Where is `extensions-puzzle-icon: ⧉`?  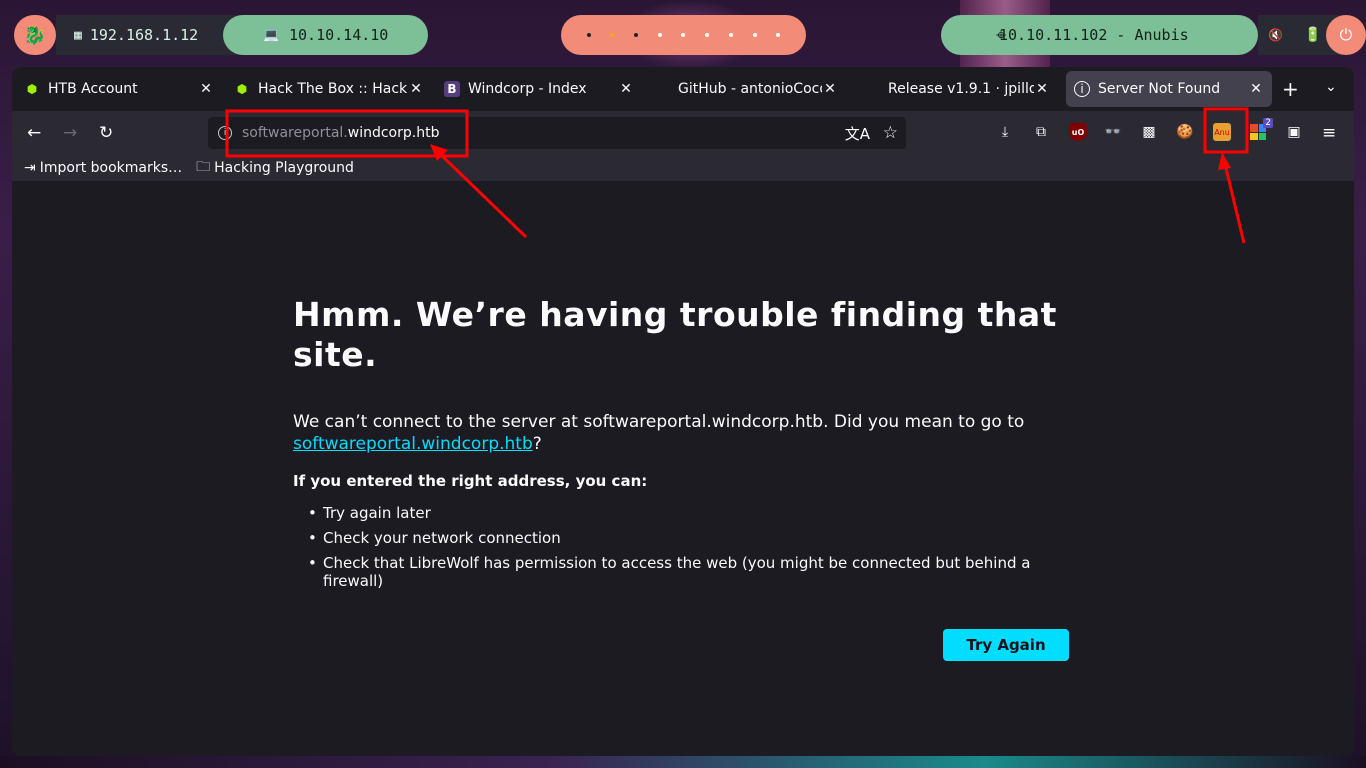 extensions-puzzle-icon: ⧉ is located at coordinates (1041, 132).